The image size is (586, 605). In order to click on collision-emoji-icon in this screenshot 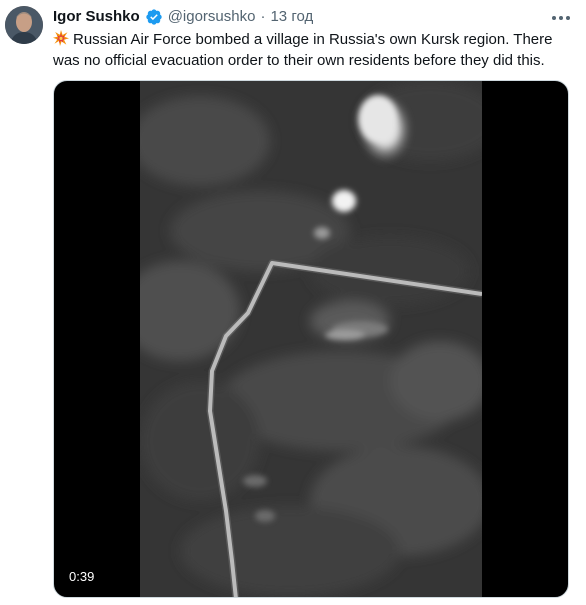, I will do `click(61, 38)`.